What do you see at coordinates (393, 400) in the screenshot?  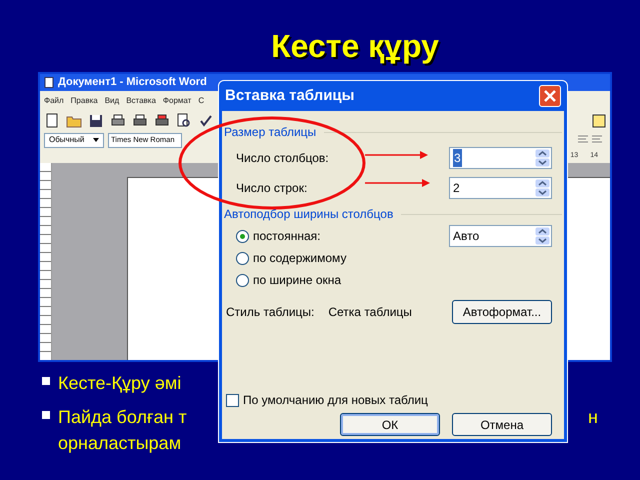 I see `default-checkbox: По умолчанию для новых таблиц` at bounding box center [393, 400].